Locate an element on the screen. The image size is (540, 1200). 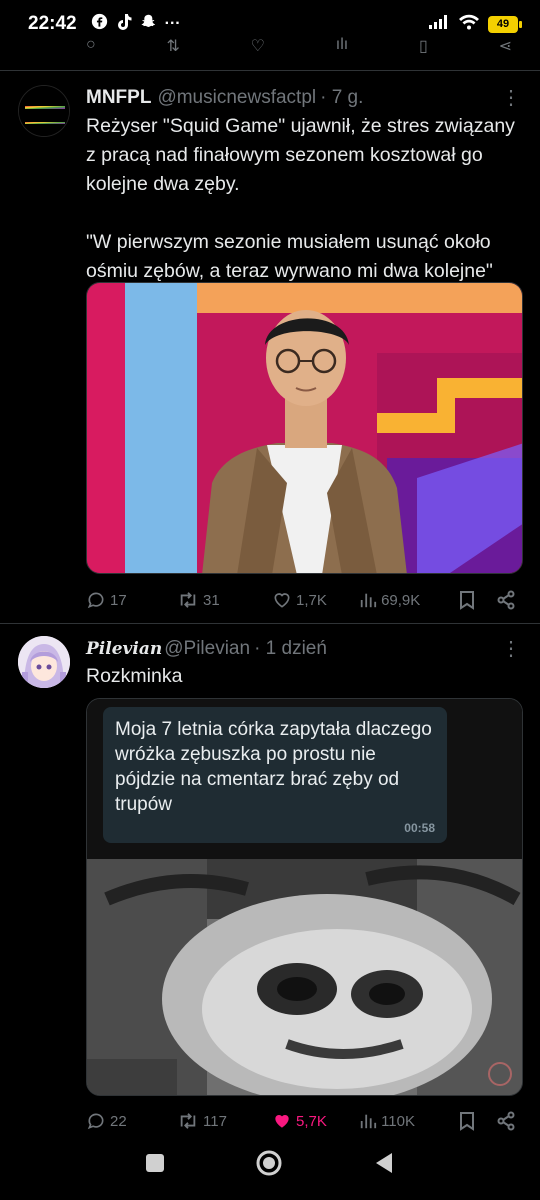
view-count: 110K is located at coordinates (398, 1121).